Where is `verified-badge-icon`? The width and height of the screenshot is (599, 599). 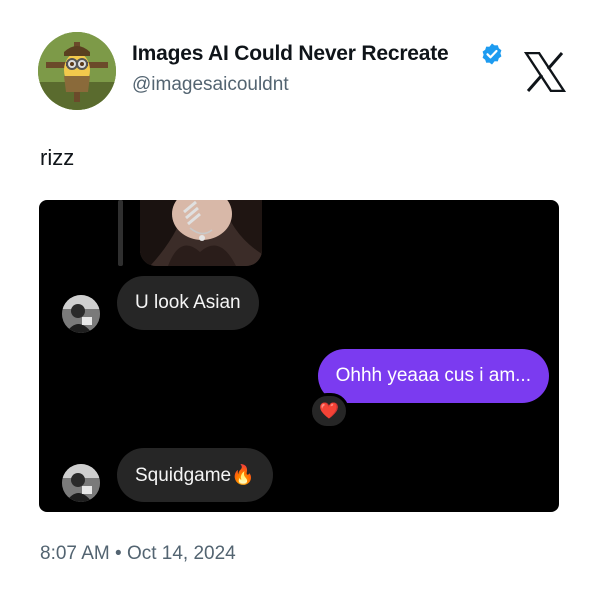
verified-badge-icon is located at coordinates (492, 54).